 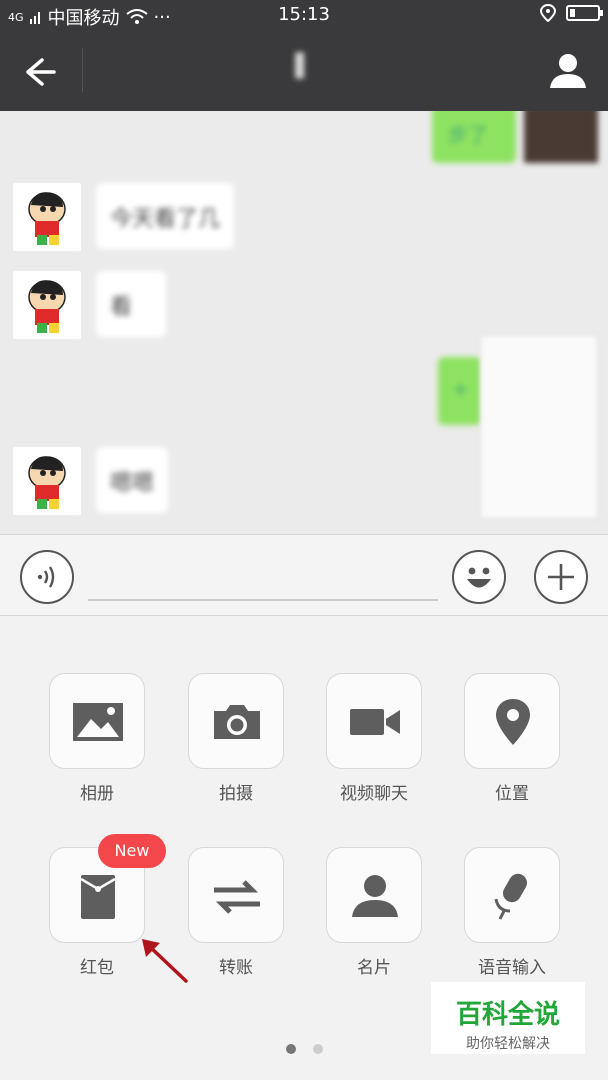 What do you see at coordinates (561, 137) in the screenshot?
I see `my-avatar` at bounding box center [561, 137].